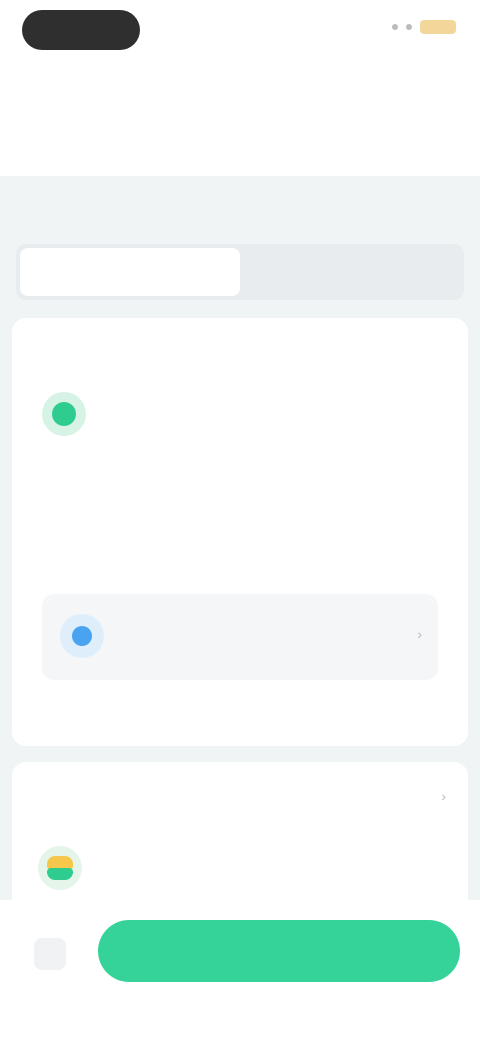  I want to click on header-action-button, so click(438, 88).